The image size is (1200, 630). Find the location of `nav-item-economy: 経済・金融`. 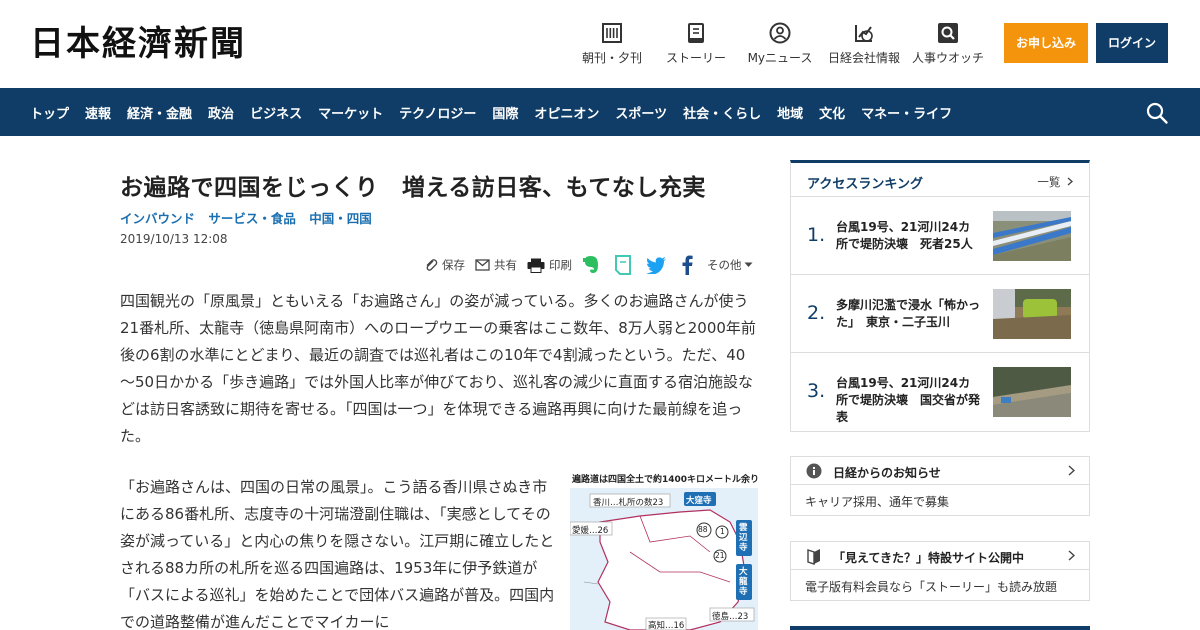

nav-item-economy: 経済・金融 is located at coordinates (159, 112).